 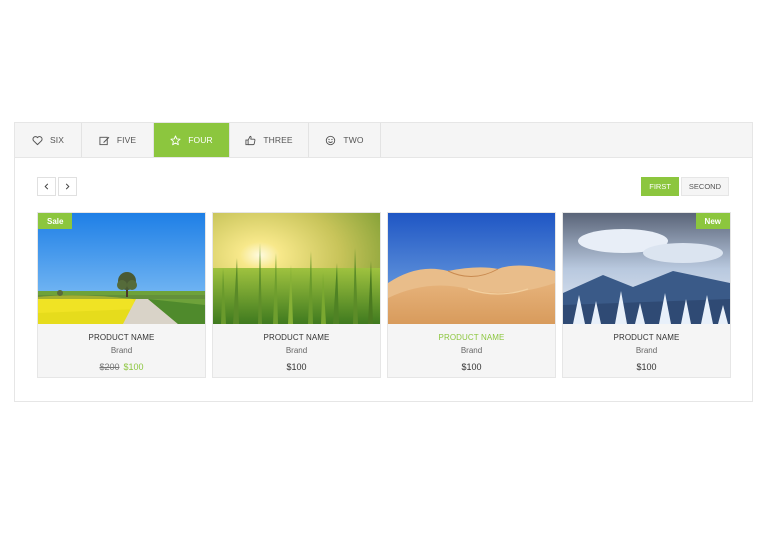 I want to click on tab-label: FIVE, so click(x=126, y=140).